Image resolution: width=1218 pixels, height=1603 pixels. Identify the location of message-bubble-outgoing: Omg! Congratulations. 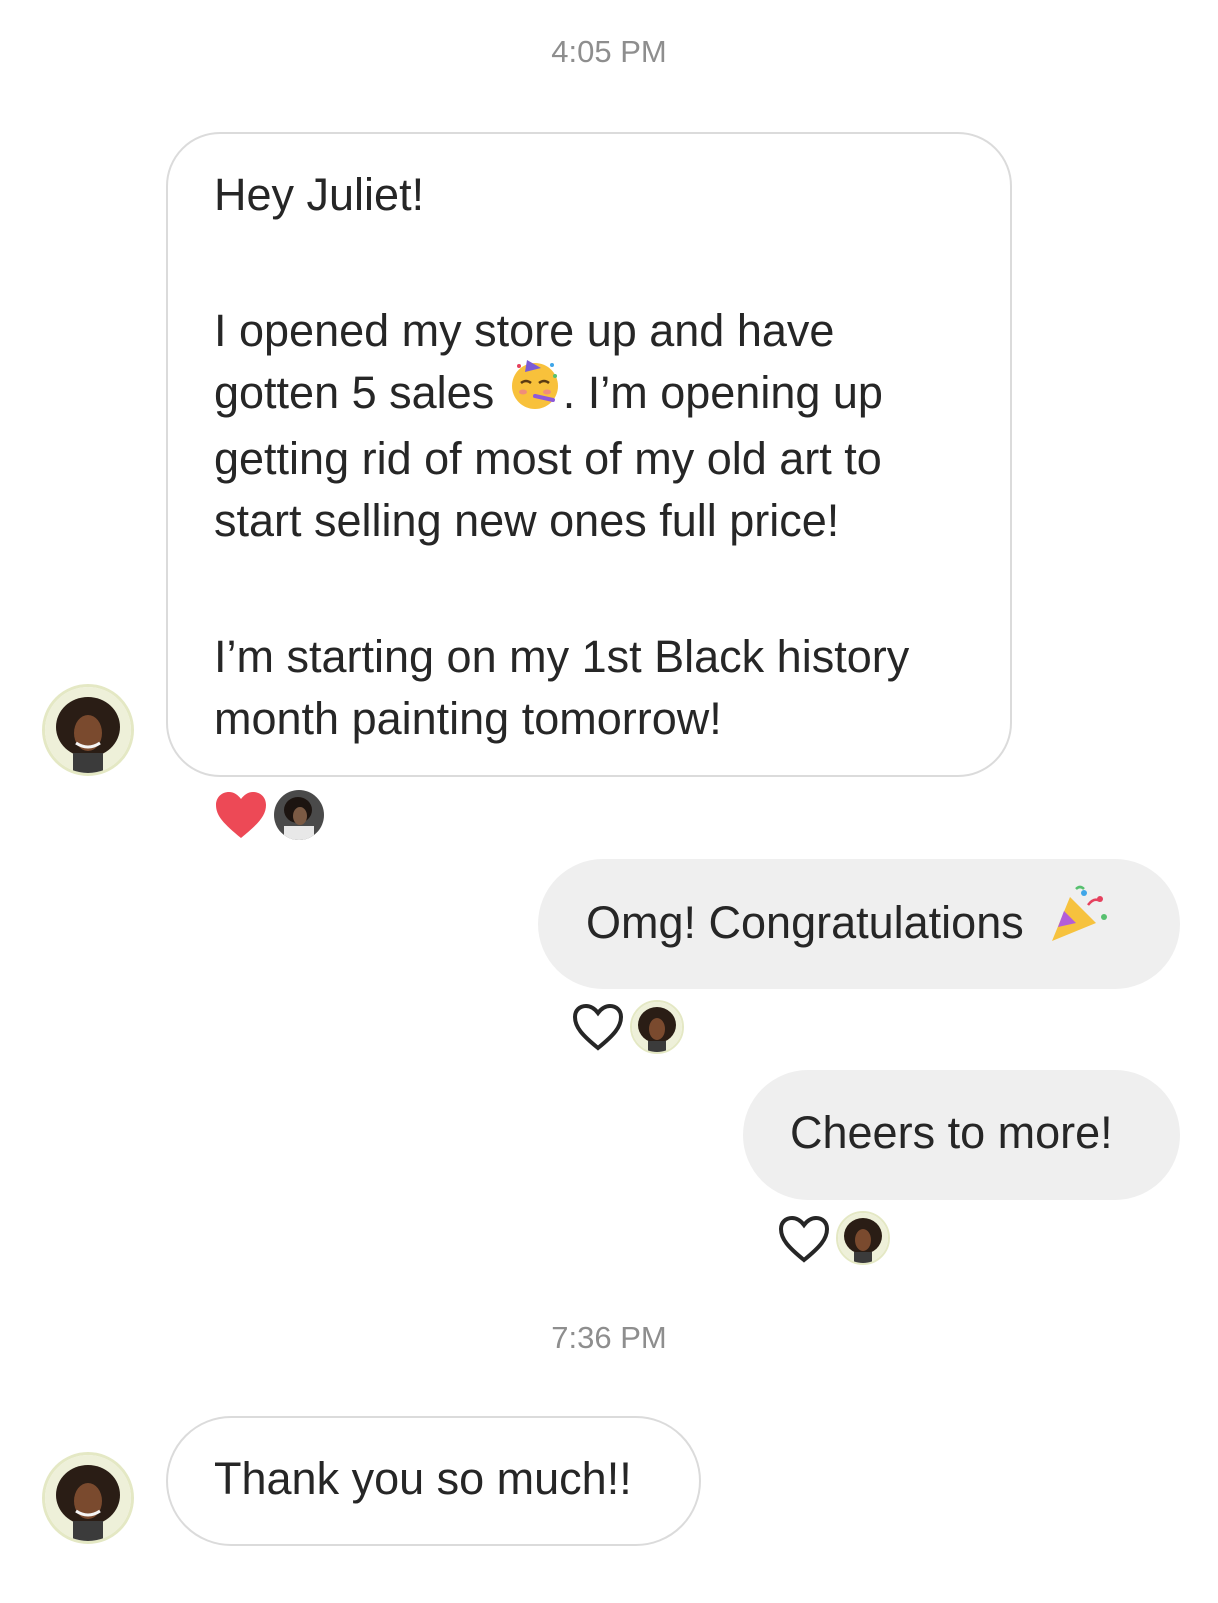
(859, 924).